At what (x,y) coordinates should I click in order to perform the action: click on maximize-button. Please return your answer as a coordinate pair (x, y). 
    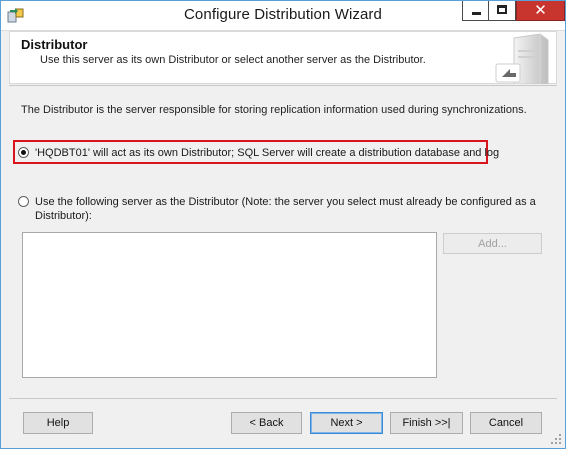
    Looking at the image, I should click on (502, 11).